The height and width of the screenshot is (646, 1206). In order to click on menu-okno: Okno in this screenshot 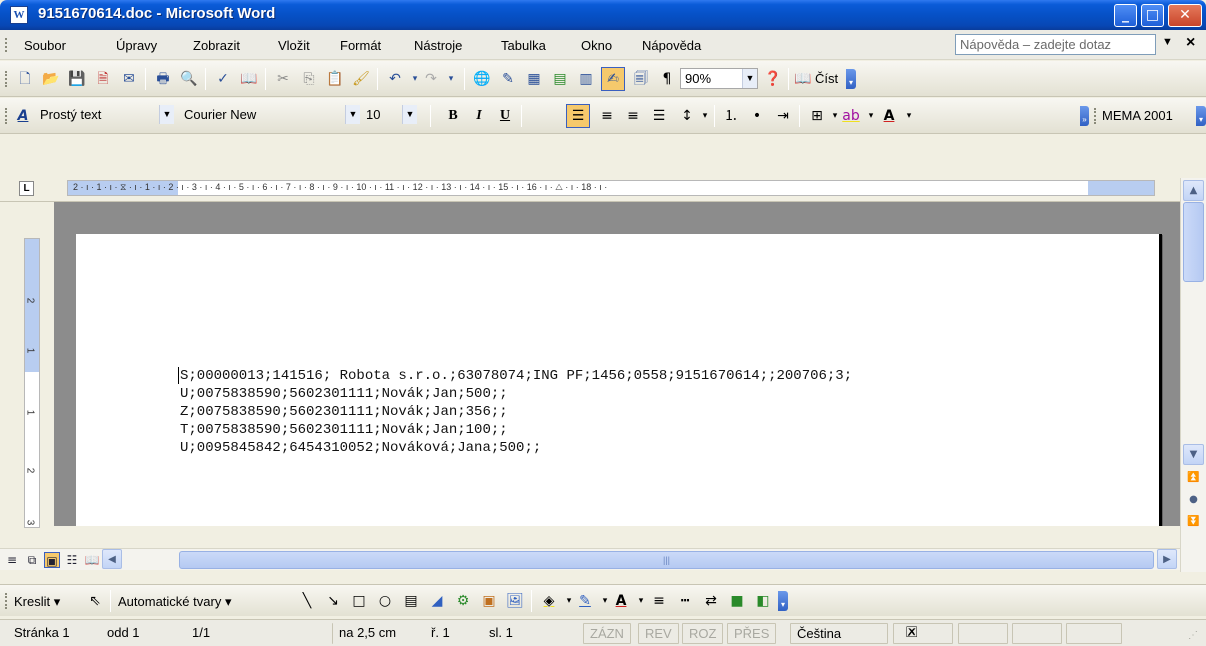, I will do `click(596, 45)`.